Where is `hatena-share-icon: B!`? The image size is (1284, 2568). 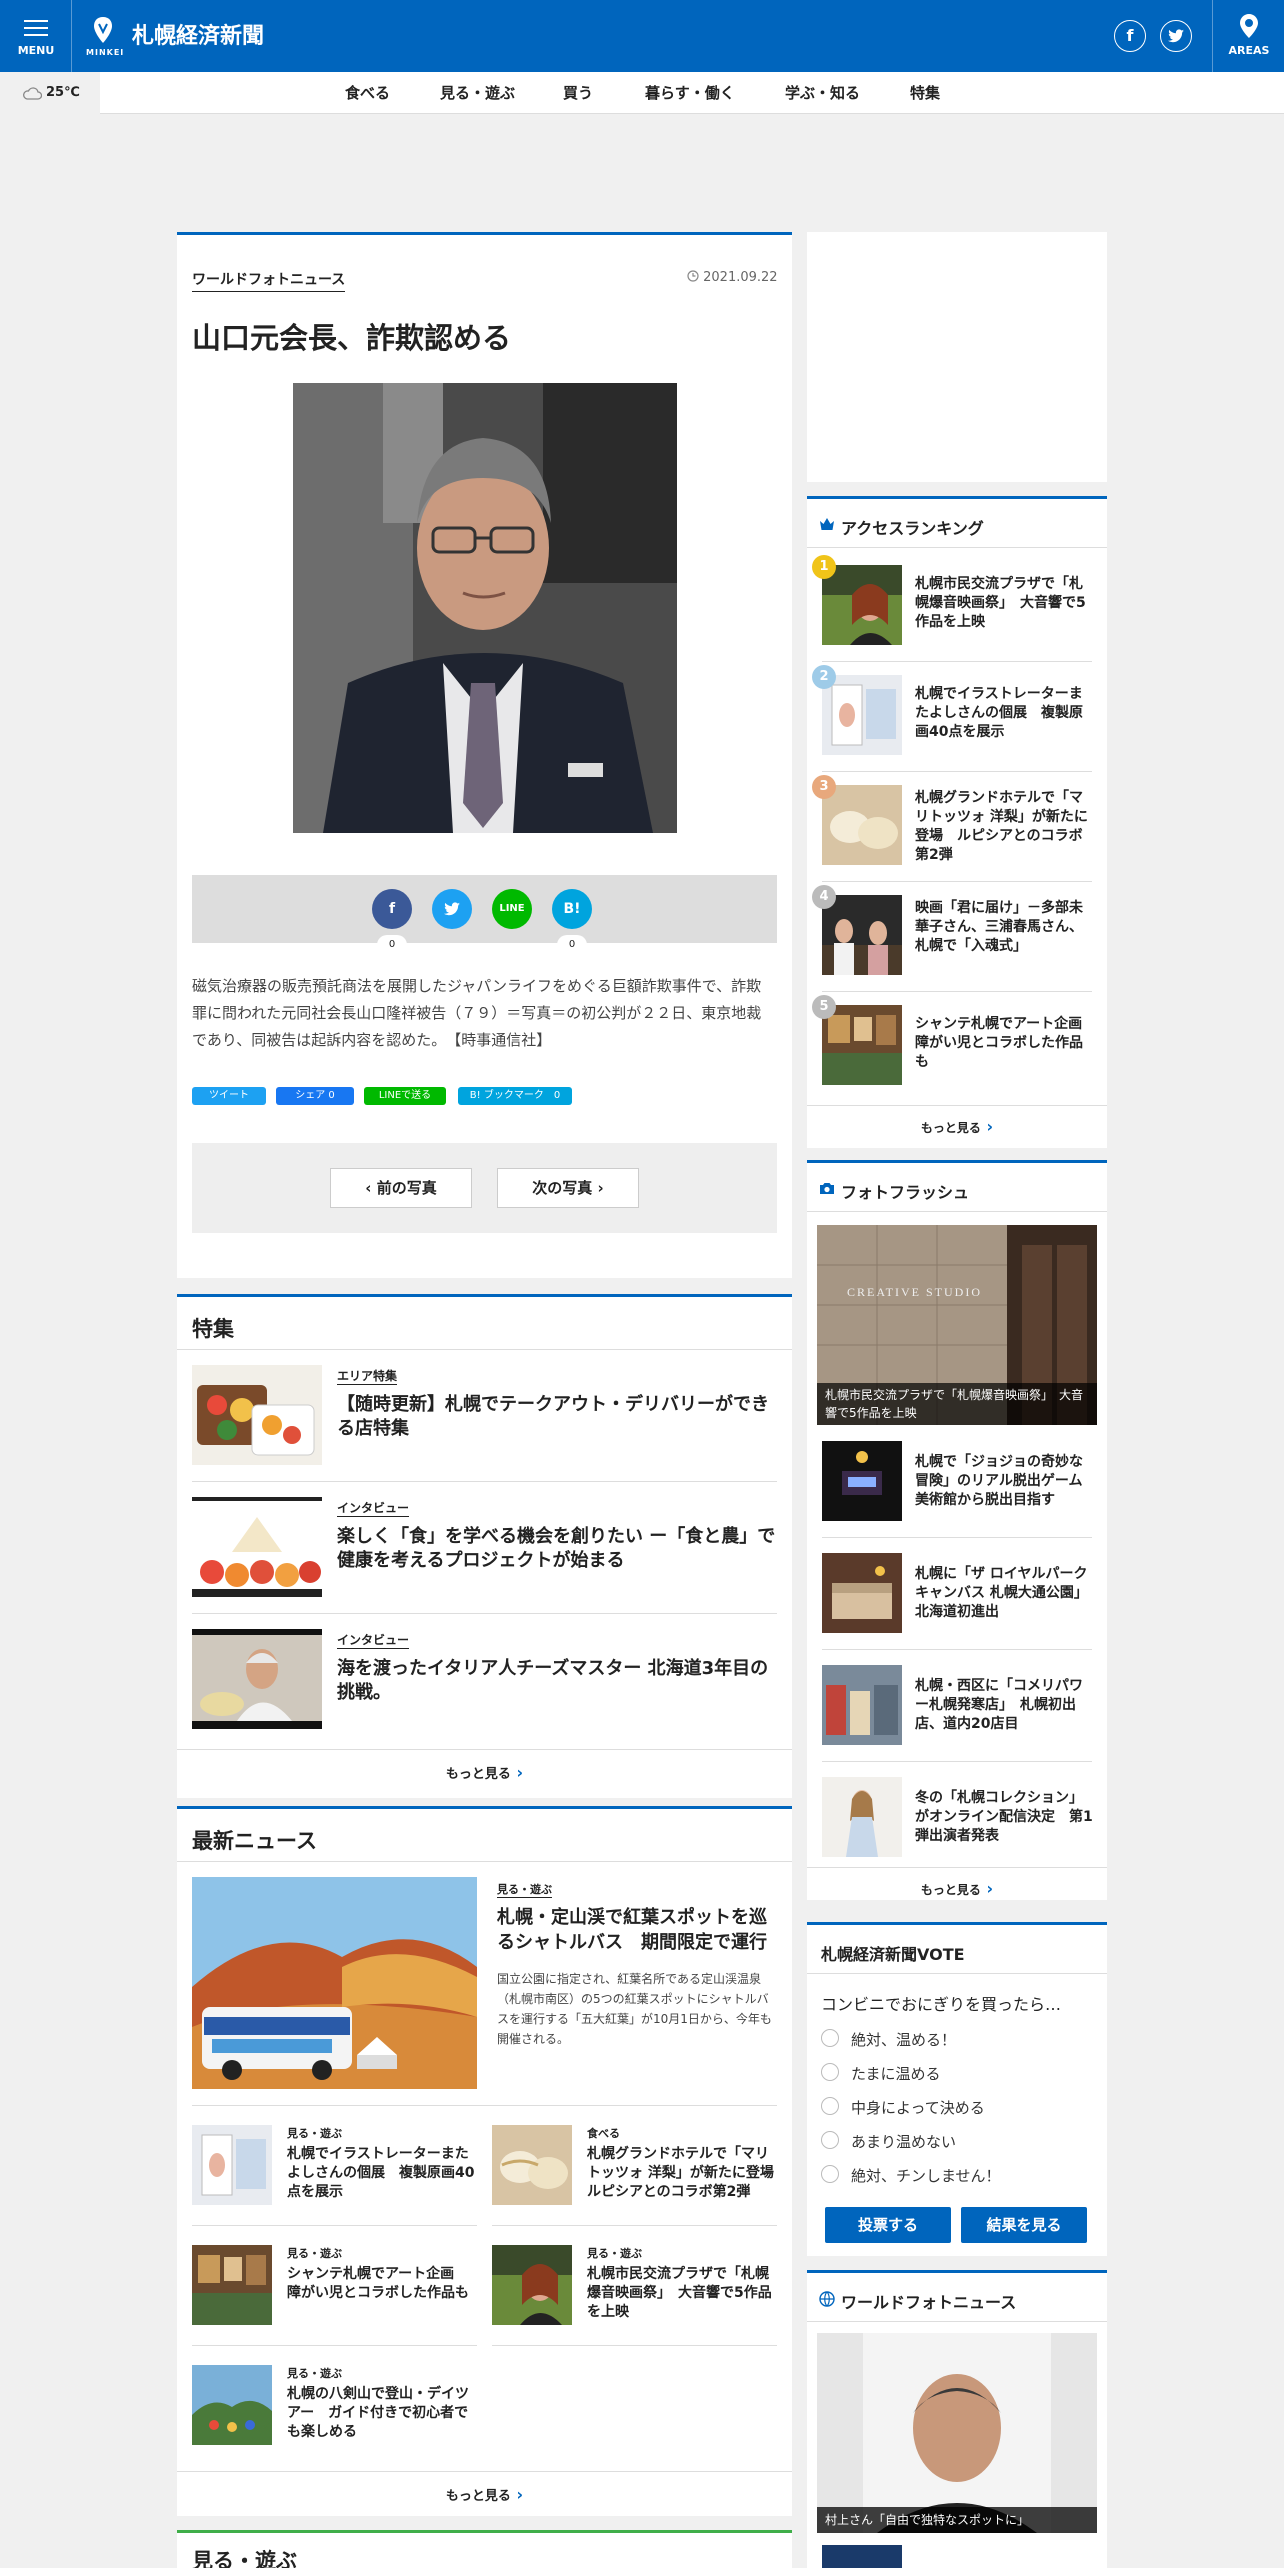 hatena-share-icon: B! is located at coordinates (572, 909).